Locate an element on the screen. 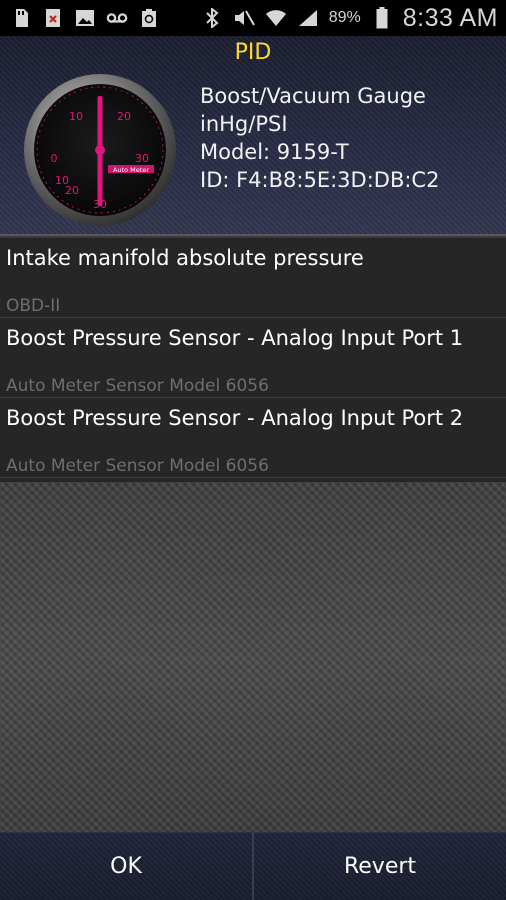 The image size is (506, 900). recycle-icon is located at coordinates (149, 18).